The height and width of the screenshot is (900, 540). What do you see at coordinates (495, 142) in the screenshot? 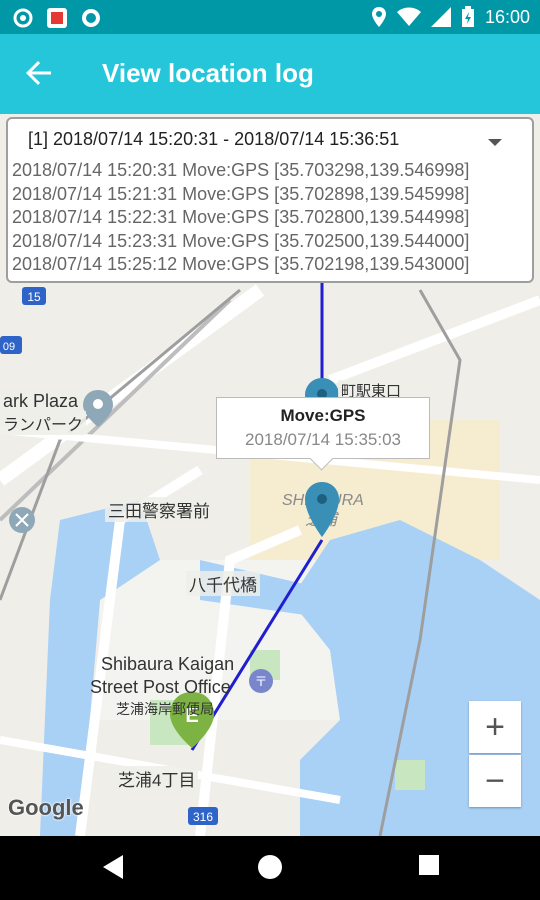
I see `chevron-down-icon` at bounding box center [495, 142].